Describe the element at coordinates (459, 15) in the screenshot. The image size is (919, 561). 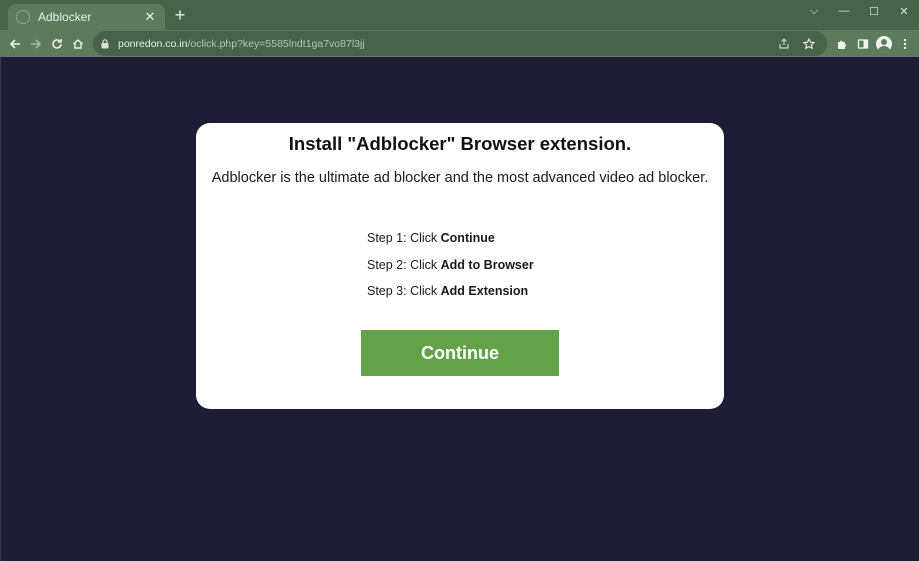
I see `tab-strip: Adblocker ✕ + ⌵ — ☐ ✕` at that location.